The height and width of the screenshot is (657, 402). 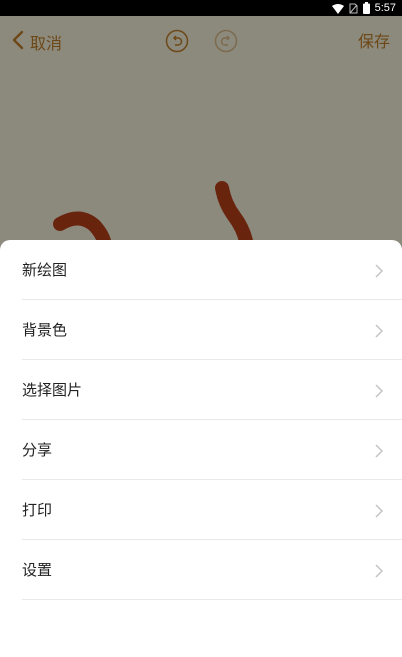 I want to click on battery-icon, so click(x=366, y=9).